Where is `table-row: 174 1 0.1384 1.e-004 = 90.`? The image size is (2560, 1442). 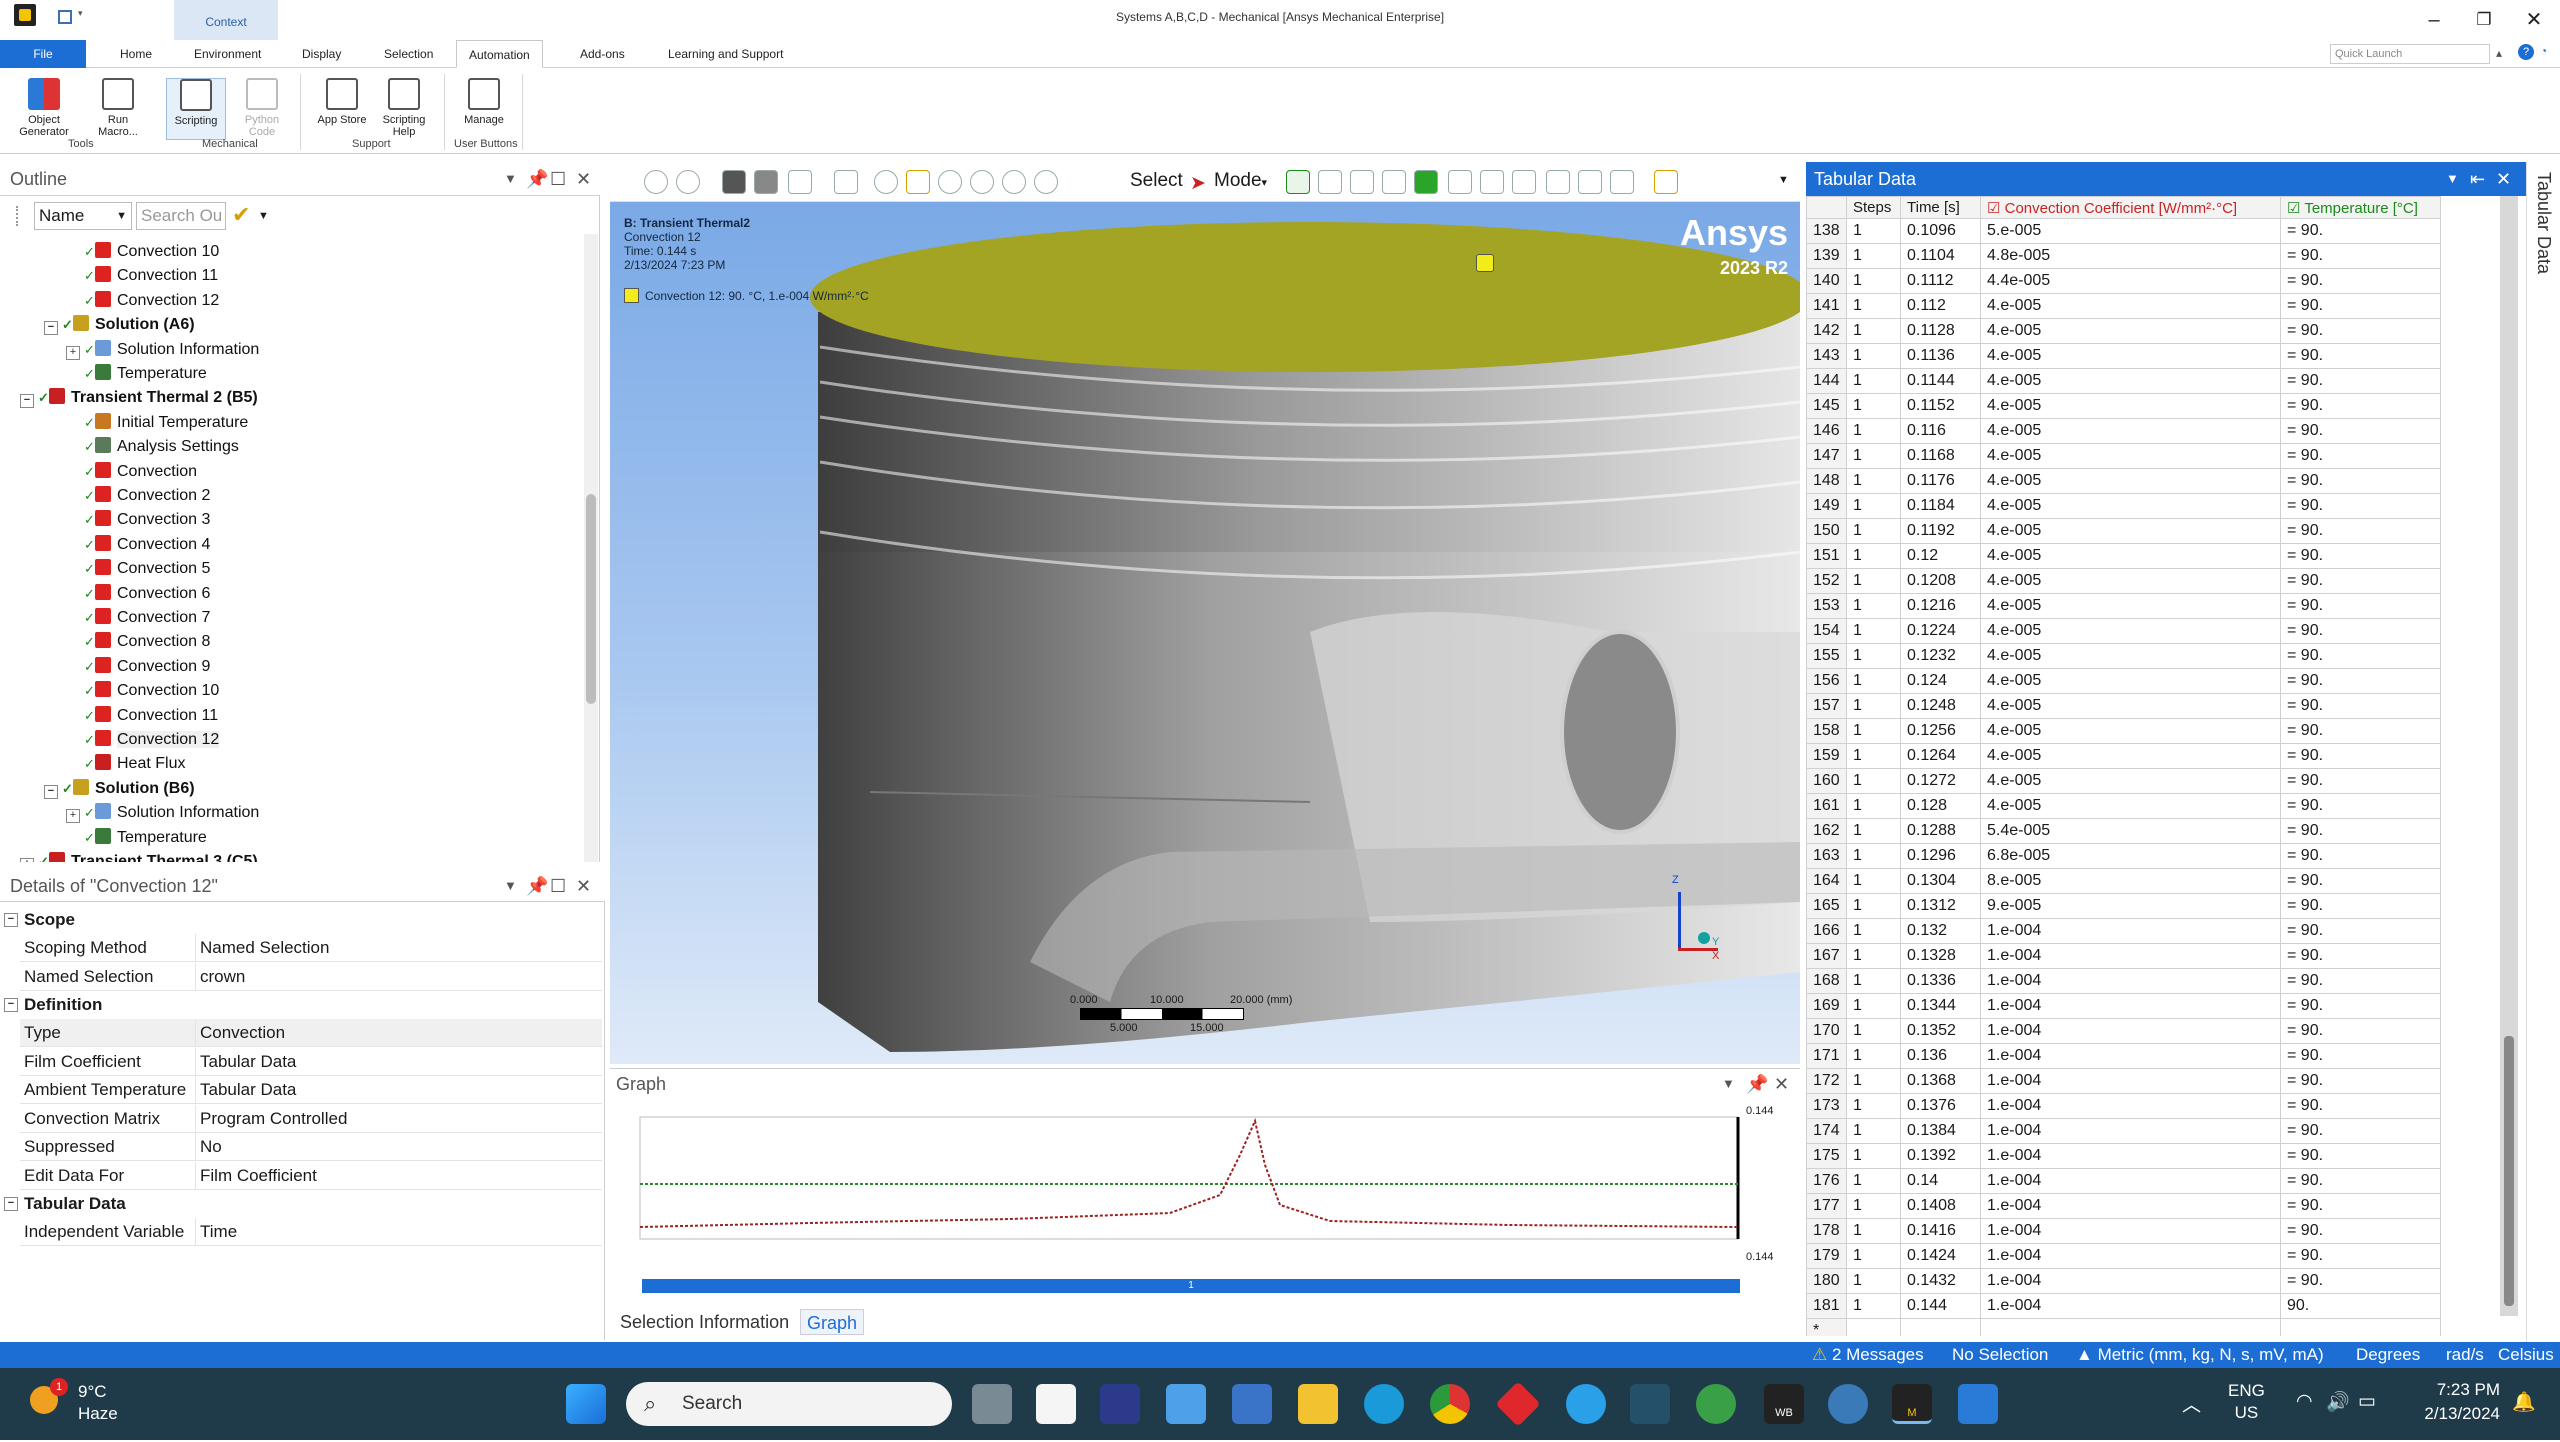
table-row: 174 1 0.1384 1.e-004 = 90. is located at coordinates (2123, 1131).